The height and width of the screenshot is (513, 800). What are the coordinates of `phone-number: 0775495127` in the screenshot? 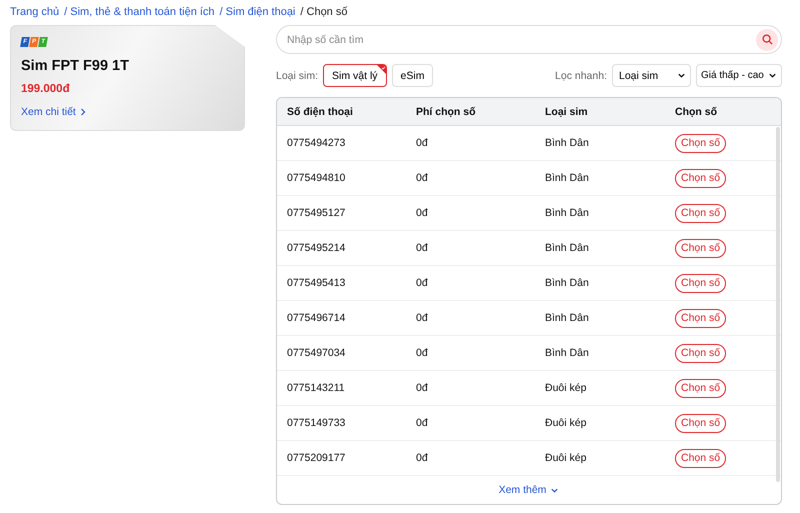 It's located at (316, 213).